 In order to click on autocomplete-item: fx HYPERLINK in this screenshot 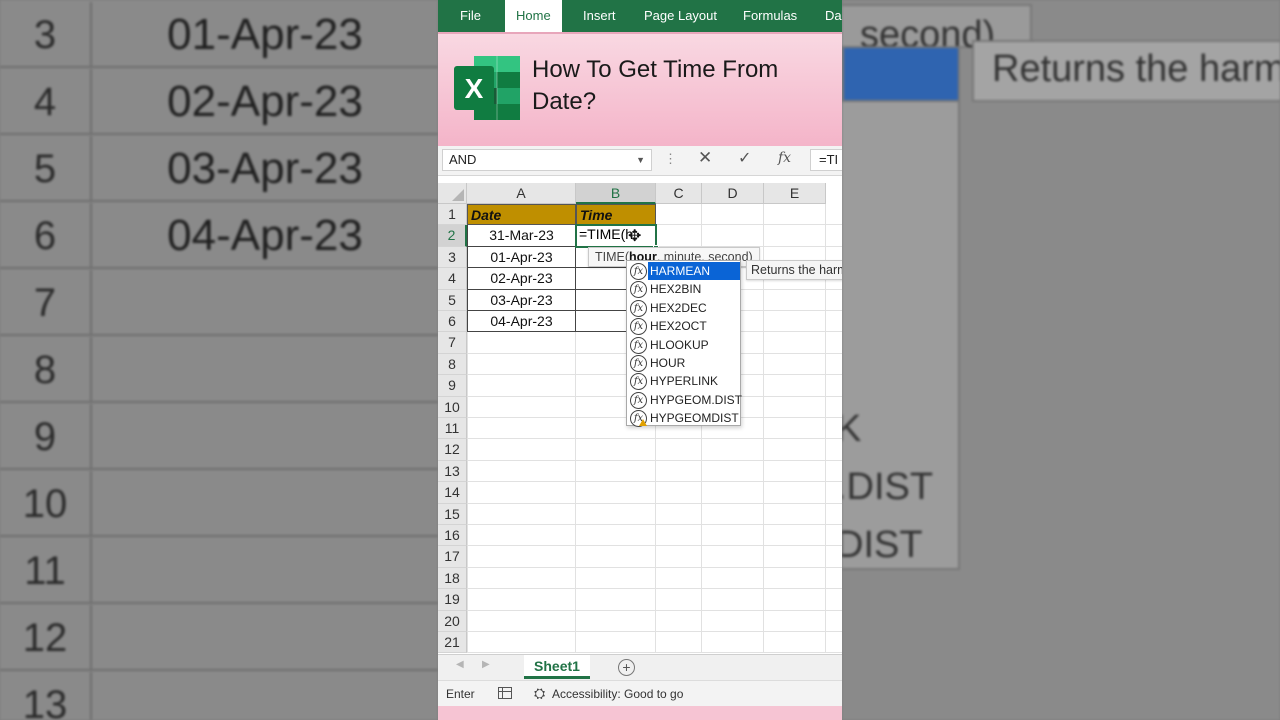, I will do `click(684, 381)`.